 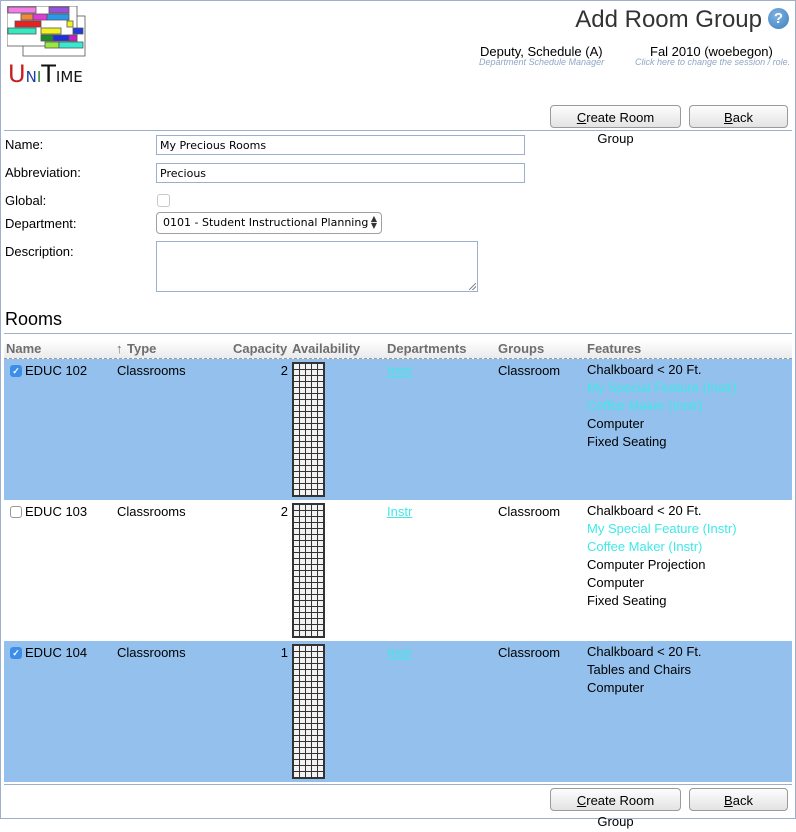 I want to click on name-input, so click(x=340, y=145).